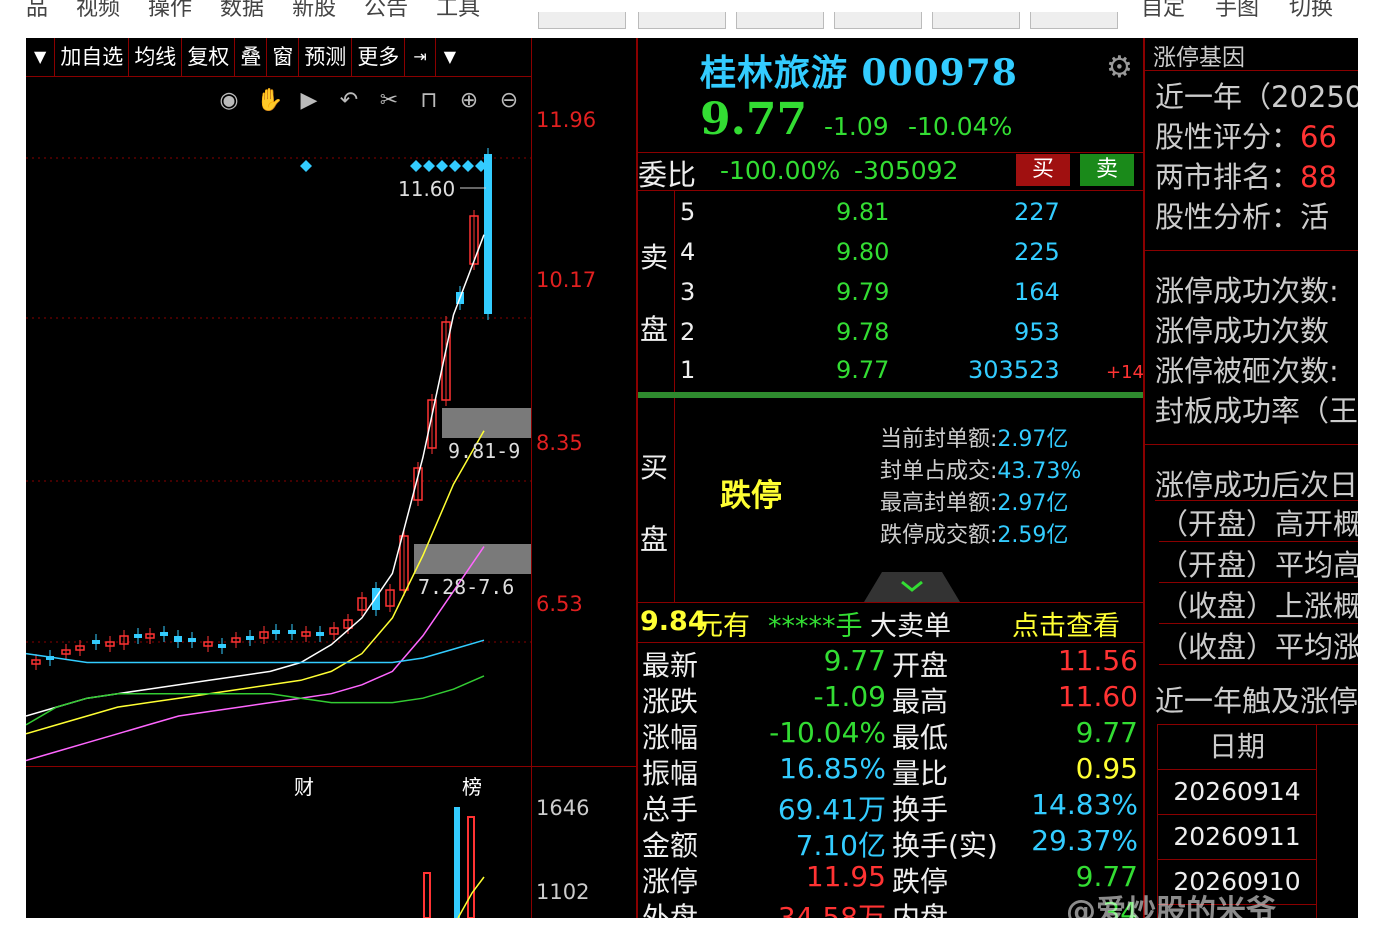  Describe the element at coordinates (92, 57) in the screenshot. I see `add-watchlist-button: 加自选` at that location.